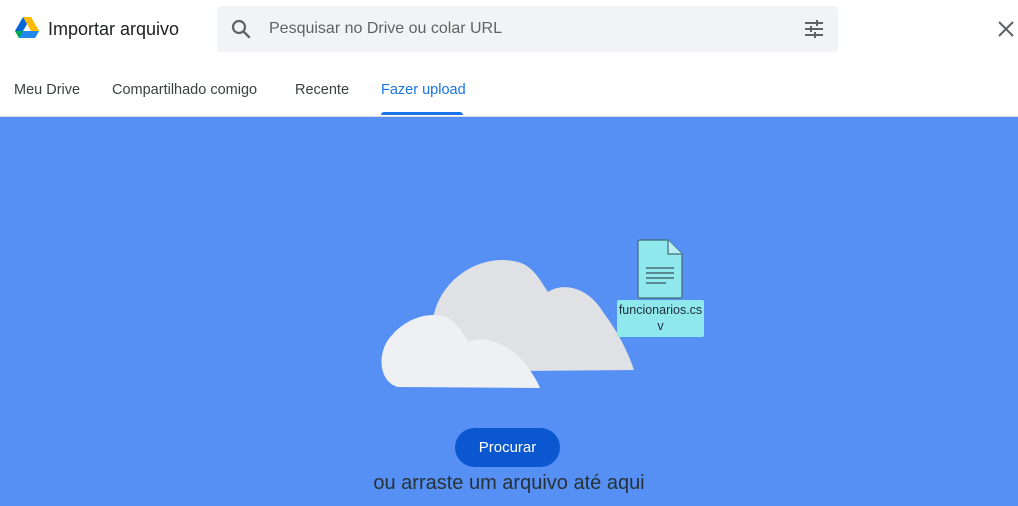 This screenshot has height=506, width=1018. What do you see at coordinates (241, 29) in the screenshot?
I see `search-icon` at bounding box center [241, 29].